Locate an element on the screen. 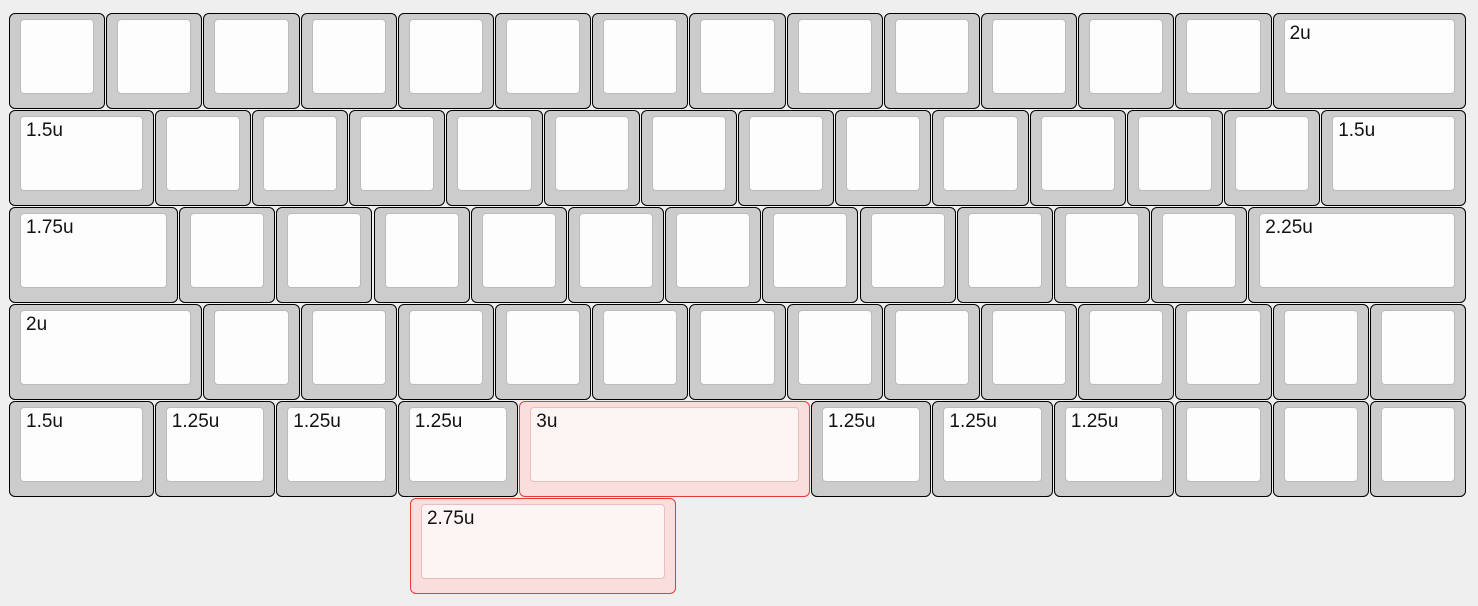 The height and width of the screenshot is (606, 1478). keycap: 2.25u is located at coordinates (1357, 255).